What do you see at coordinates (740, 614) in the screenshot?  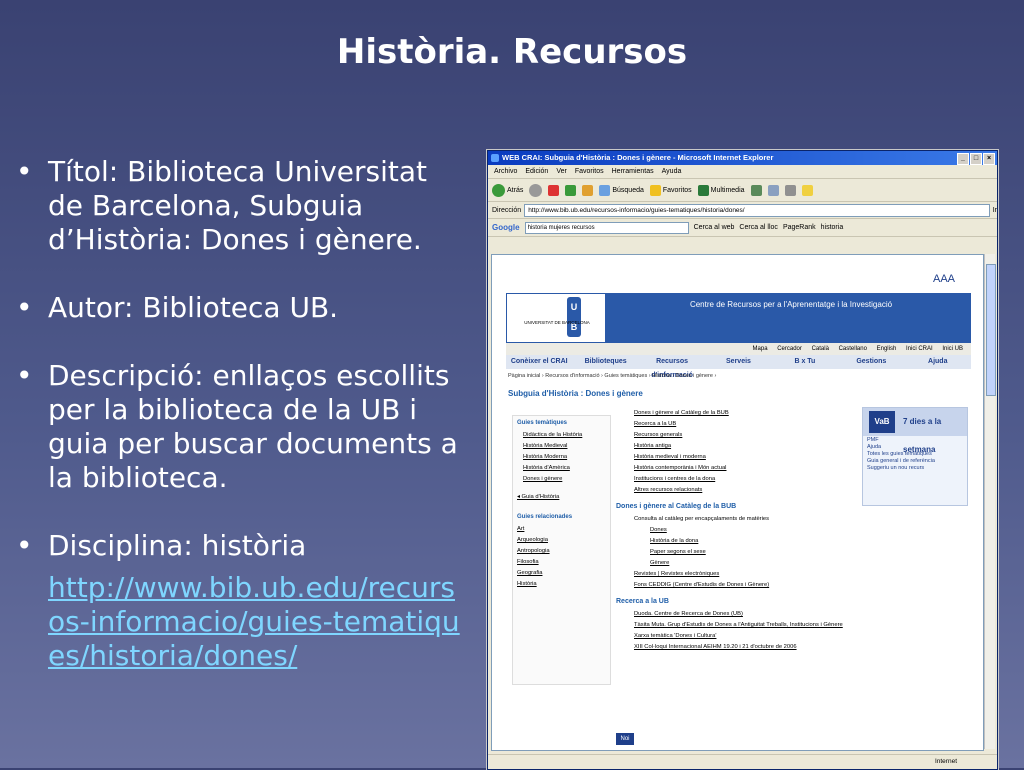 I see `list-item: Duoda. Centre de Recerca de Dones (UB)` at bounding box center [740, 614].